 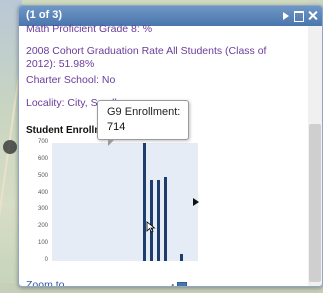 I want to click on y-tick-label: 200, so click(x=42, y=226).